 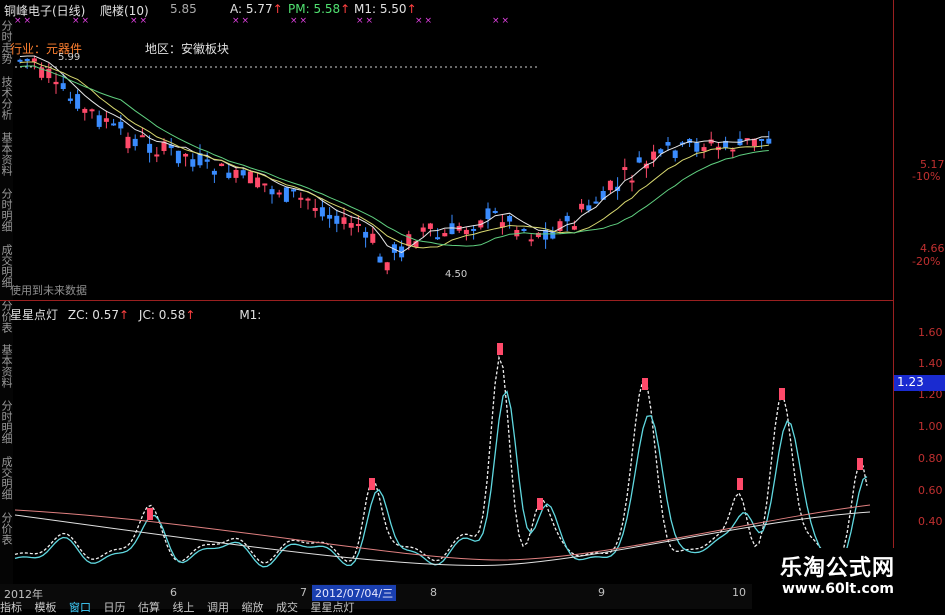 What do you see at coordinates (80, 607) in the screenshot?
I see `tab-window: 窗口` at bounding box center [80, 607].